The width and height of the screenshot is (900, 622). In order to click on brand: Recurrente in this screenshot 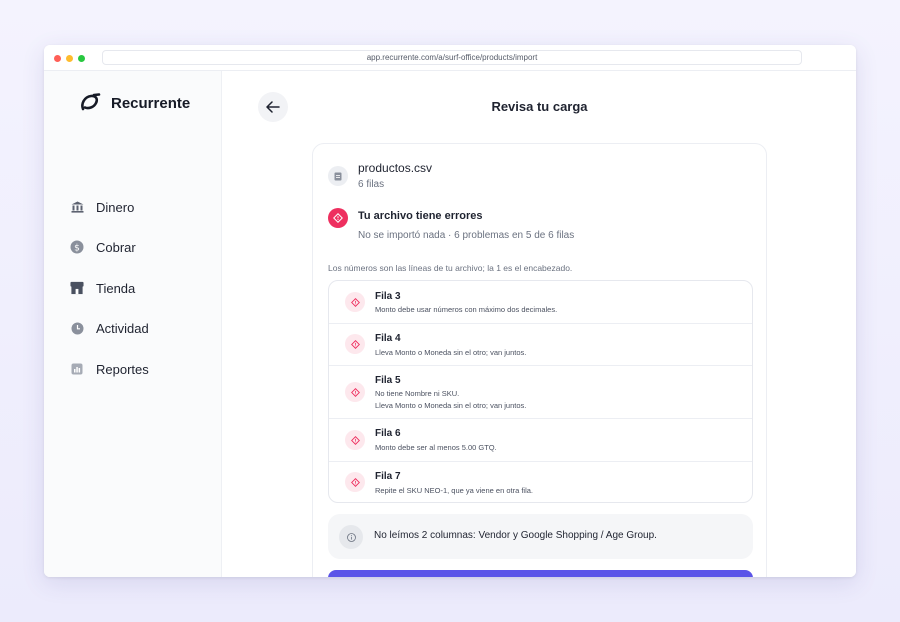, I will do `click(134, 103)`.